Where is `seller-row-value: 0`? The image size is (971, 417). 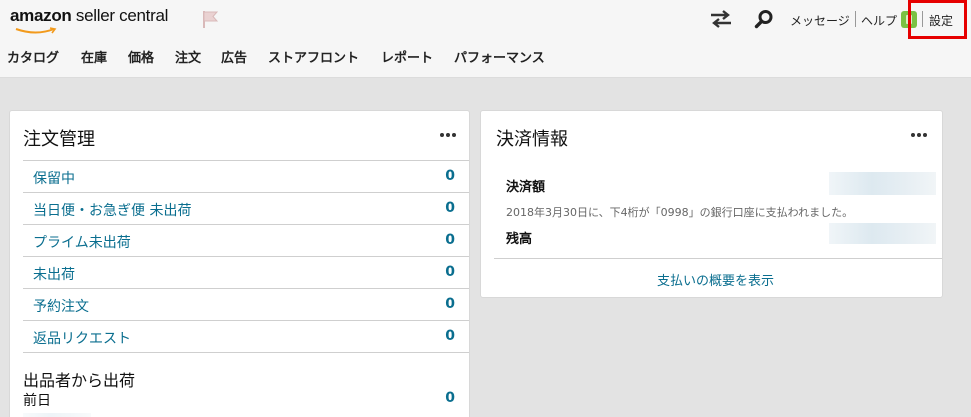 seller-row-value: 0 is located at coordinates (450, 398).